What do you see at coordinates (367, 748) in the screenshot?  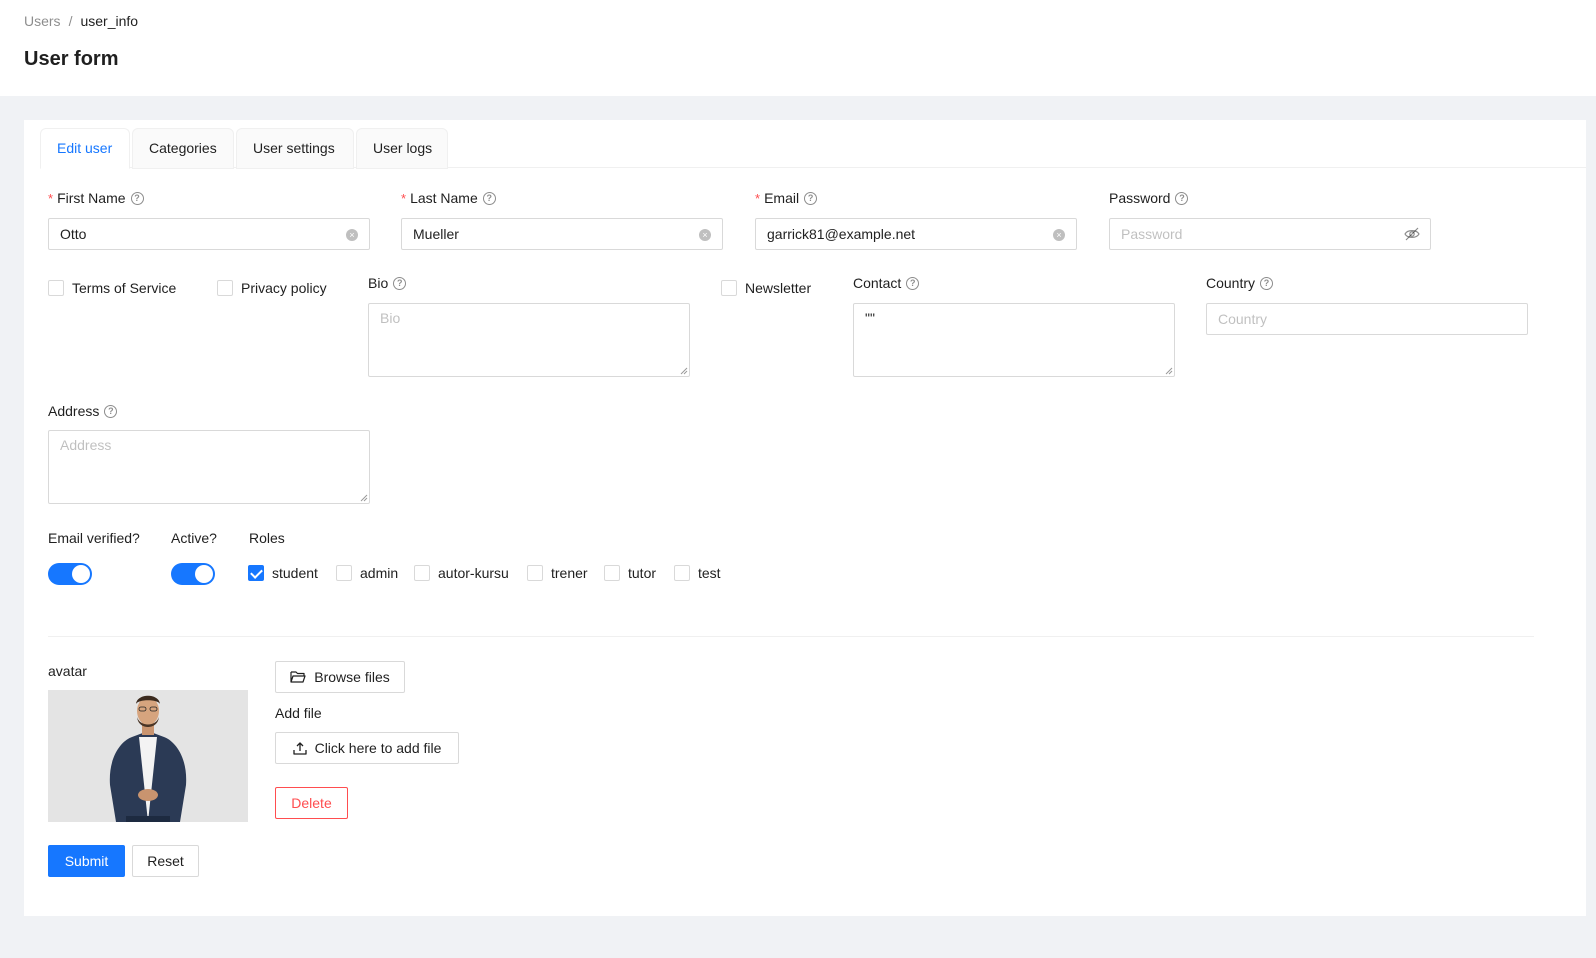 I see `click-add-file-button: Click here to add file` at bounding box center [367, 748].